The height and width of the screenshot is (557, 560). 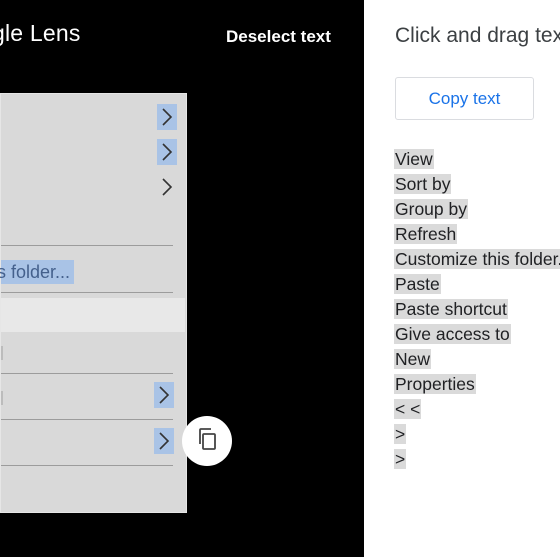 What do you see at coordinates (40, 33) in the screenshot?
I see `google-lens-logo: gle Lens` at bounding box center [40, 33].